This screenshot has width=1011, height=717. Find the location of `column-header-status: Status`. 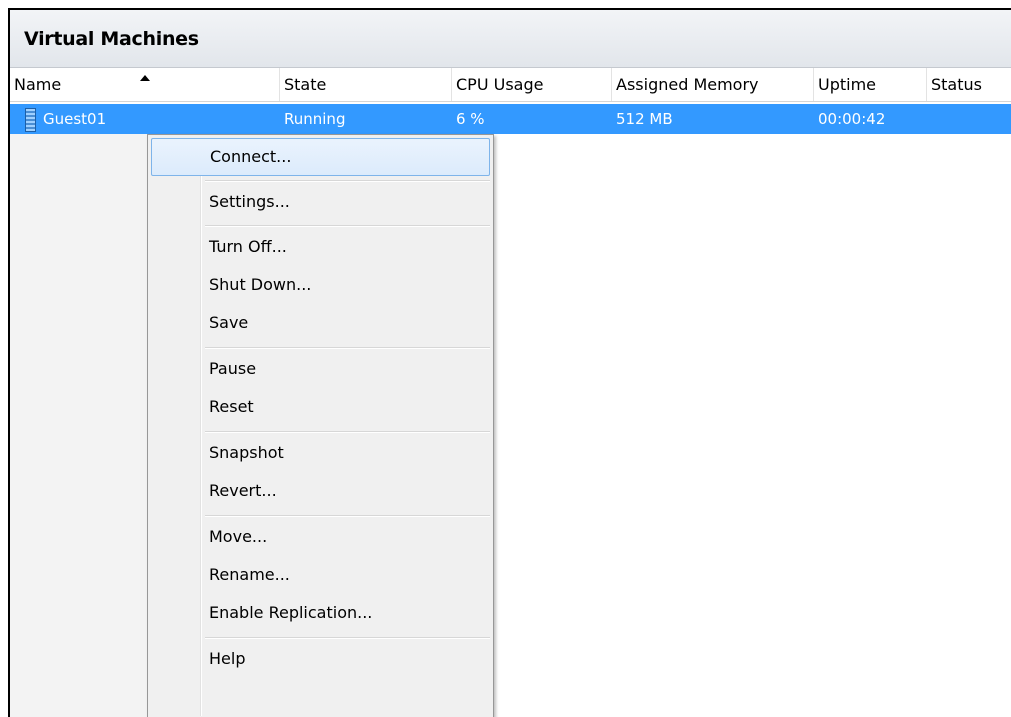

column-header-status: Status is located at coordinates (969, 84).